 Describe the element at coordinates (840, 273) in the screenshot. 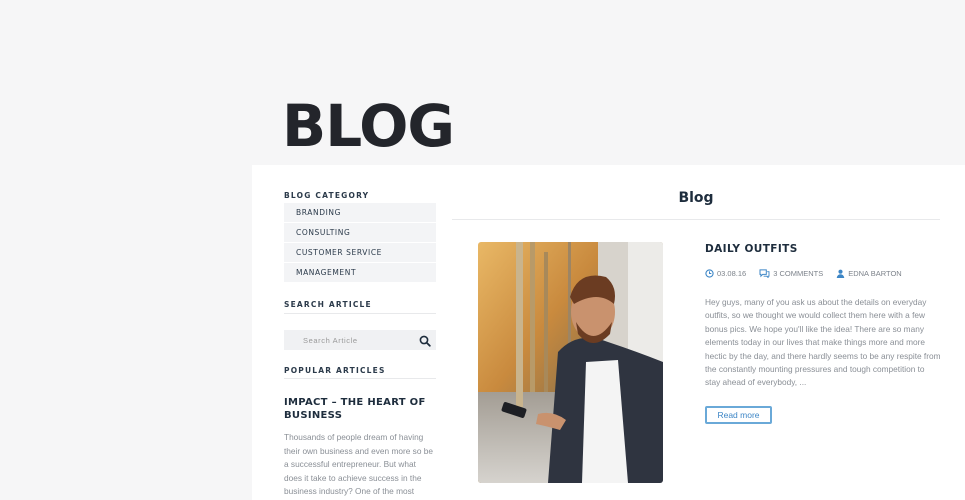

I see `user-icon` at that location.